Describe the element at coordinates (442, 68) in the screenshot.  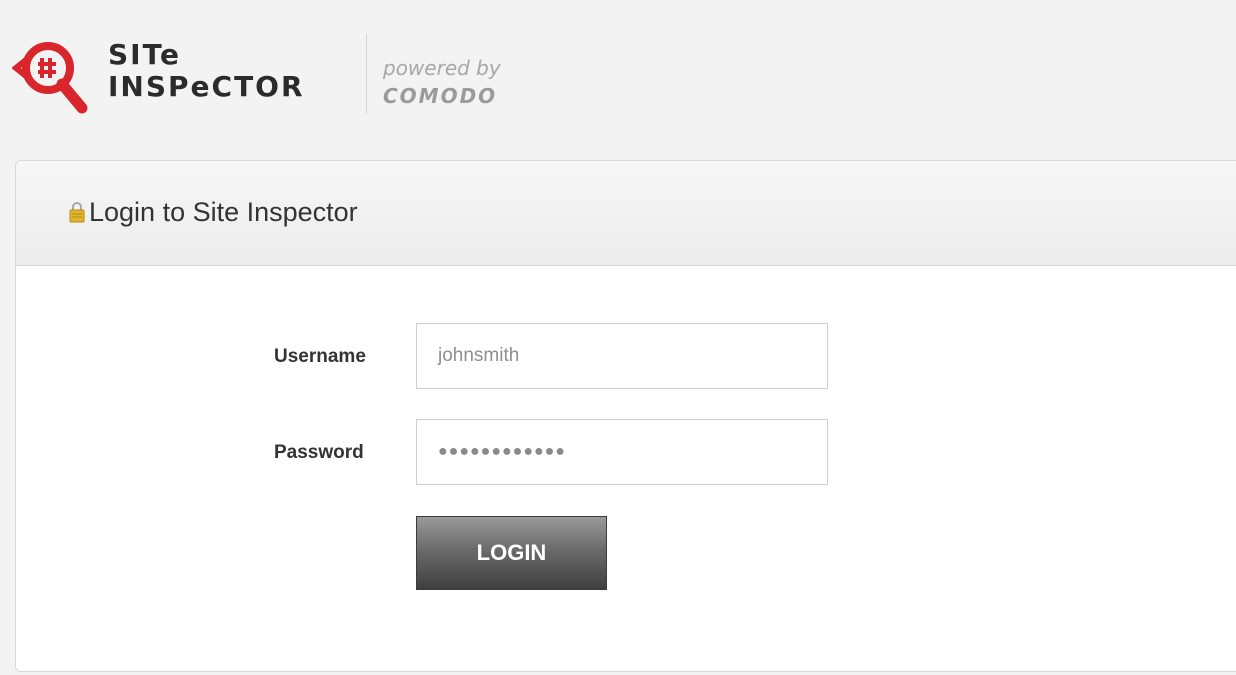
I see `powered-by-label: powered by` at that location.